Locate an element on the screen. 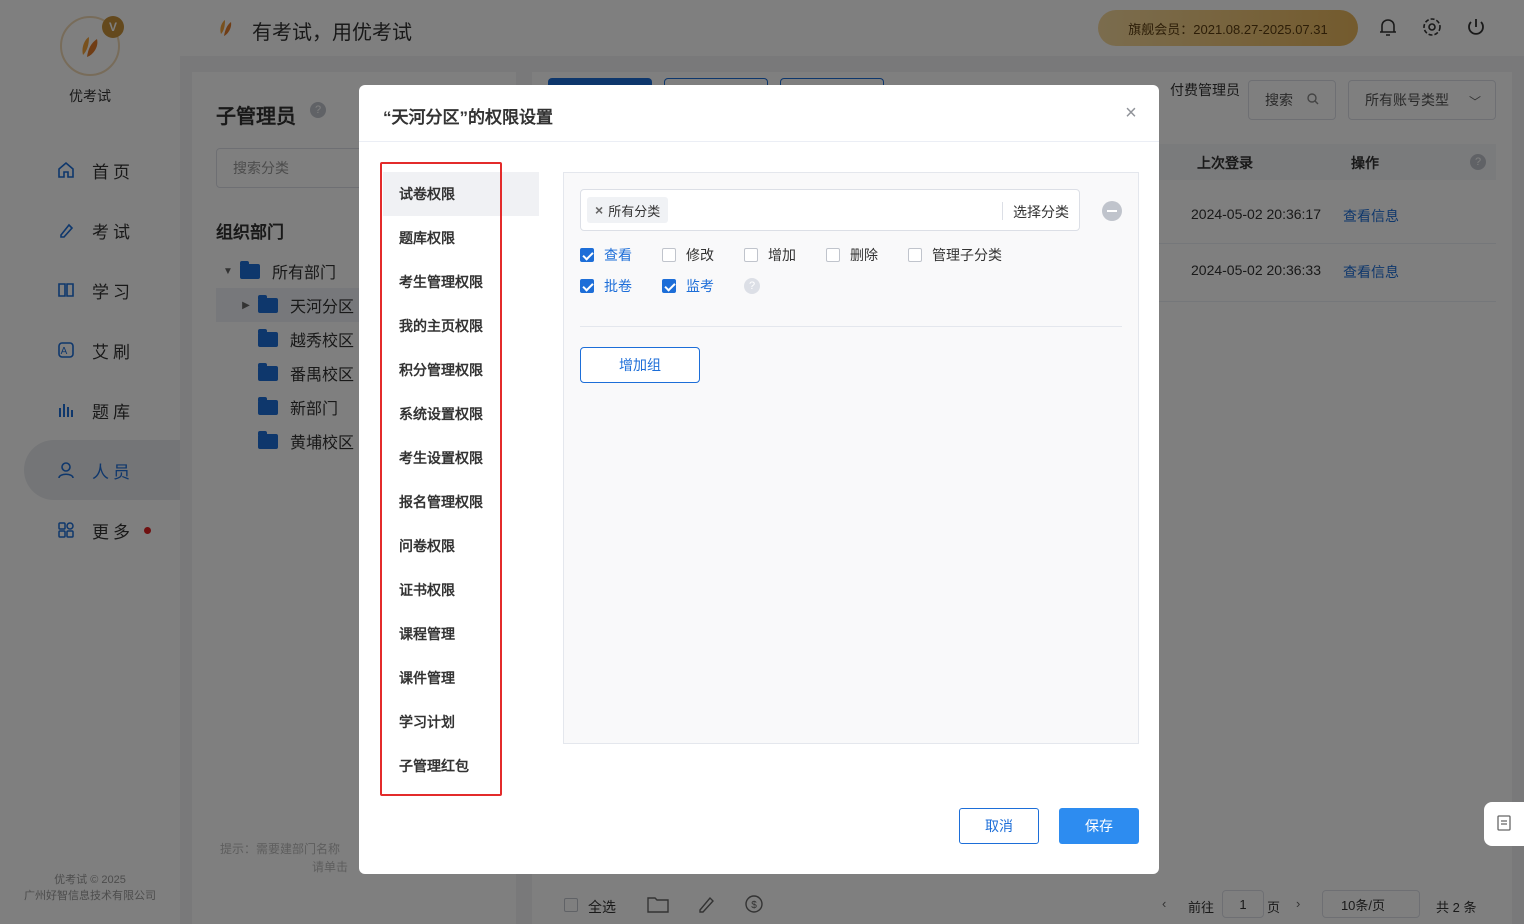 The width and height of the screenshot is (1524, 924). help-icon: ? is located at coordinates (752, 286).